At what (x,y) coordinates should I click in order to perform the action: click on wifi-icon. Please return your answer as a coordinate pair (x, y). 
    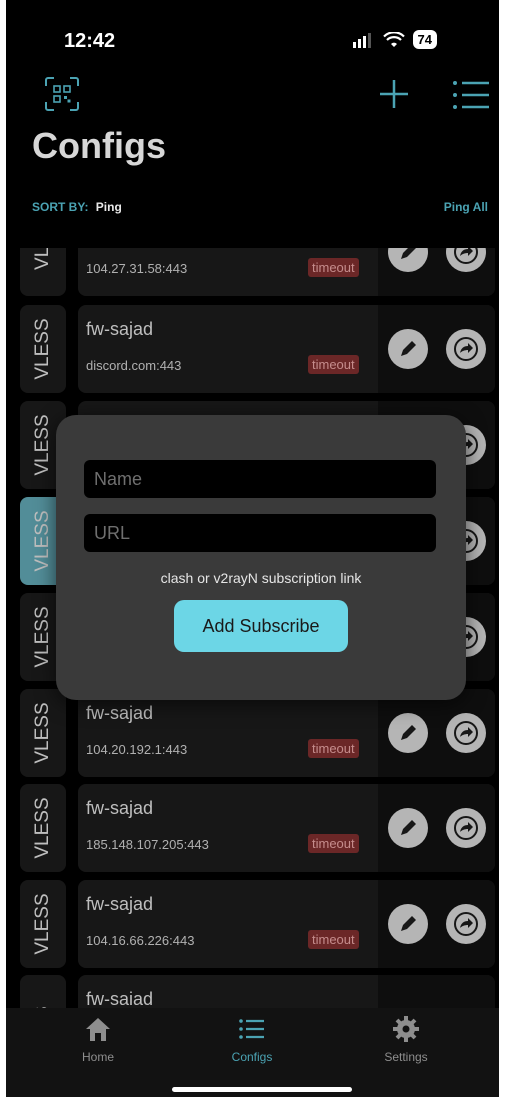
    Looking at the image, I should click on (393, 39).